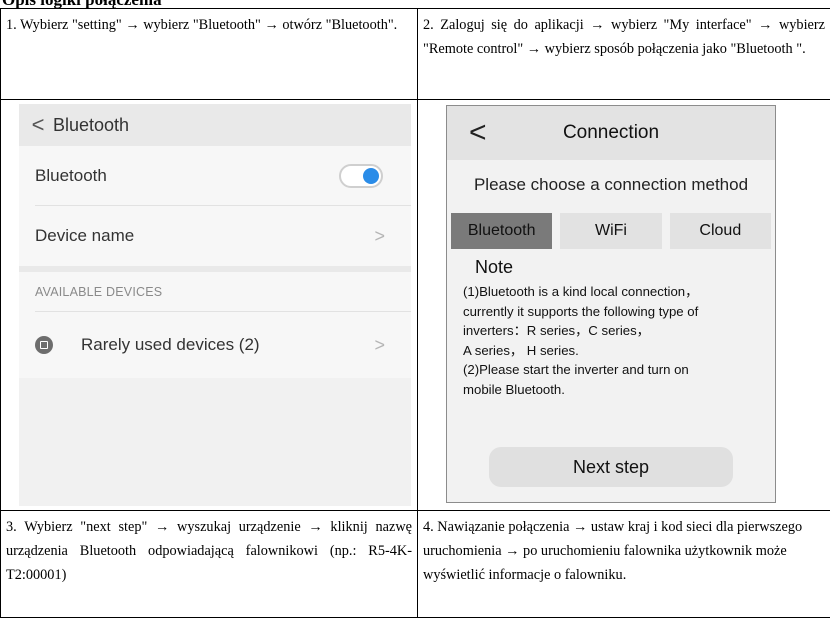  Describe the element at coordinates (361, 176) in the screenshot. I see `bluetooth-toggle` at that location.